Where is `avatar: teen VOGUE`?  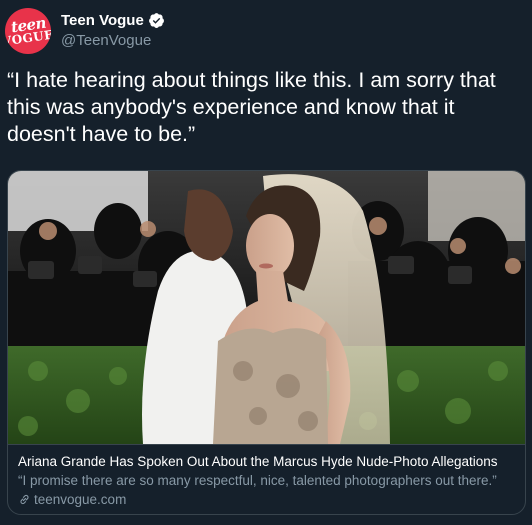 avatar: teen VOGUE is located at coordinates (28, 31).